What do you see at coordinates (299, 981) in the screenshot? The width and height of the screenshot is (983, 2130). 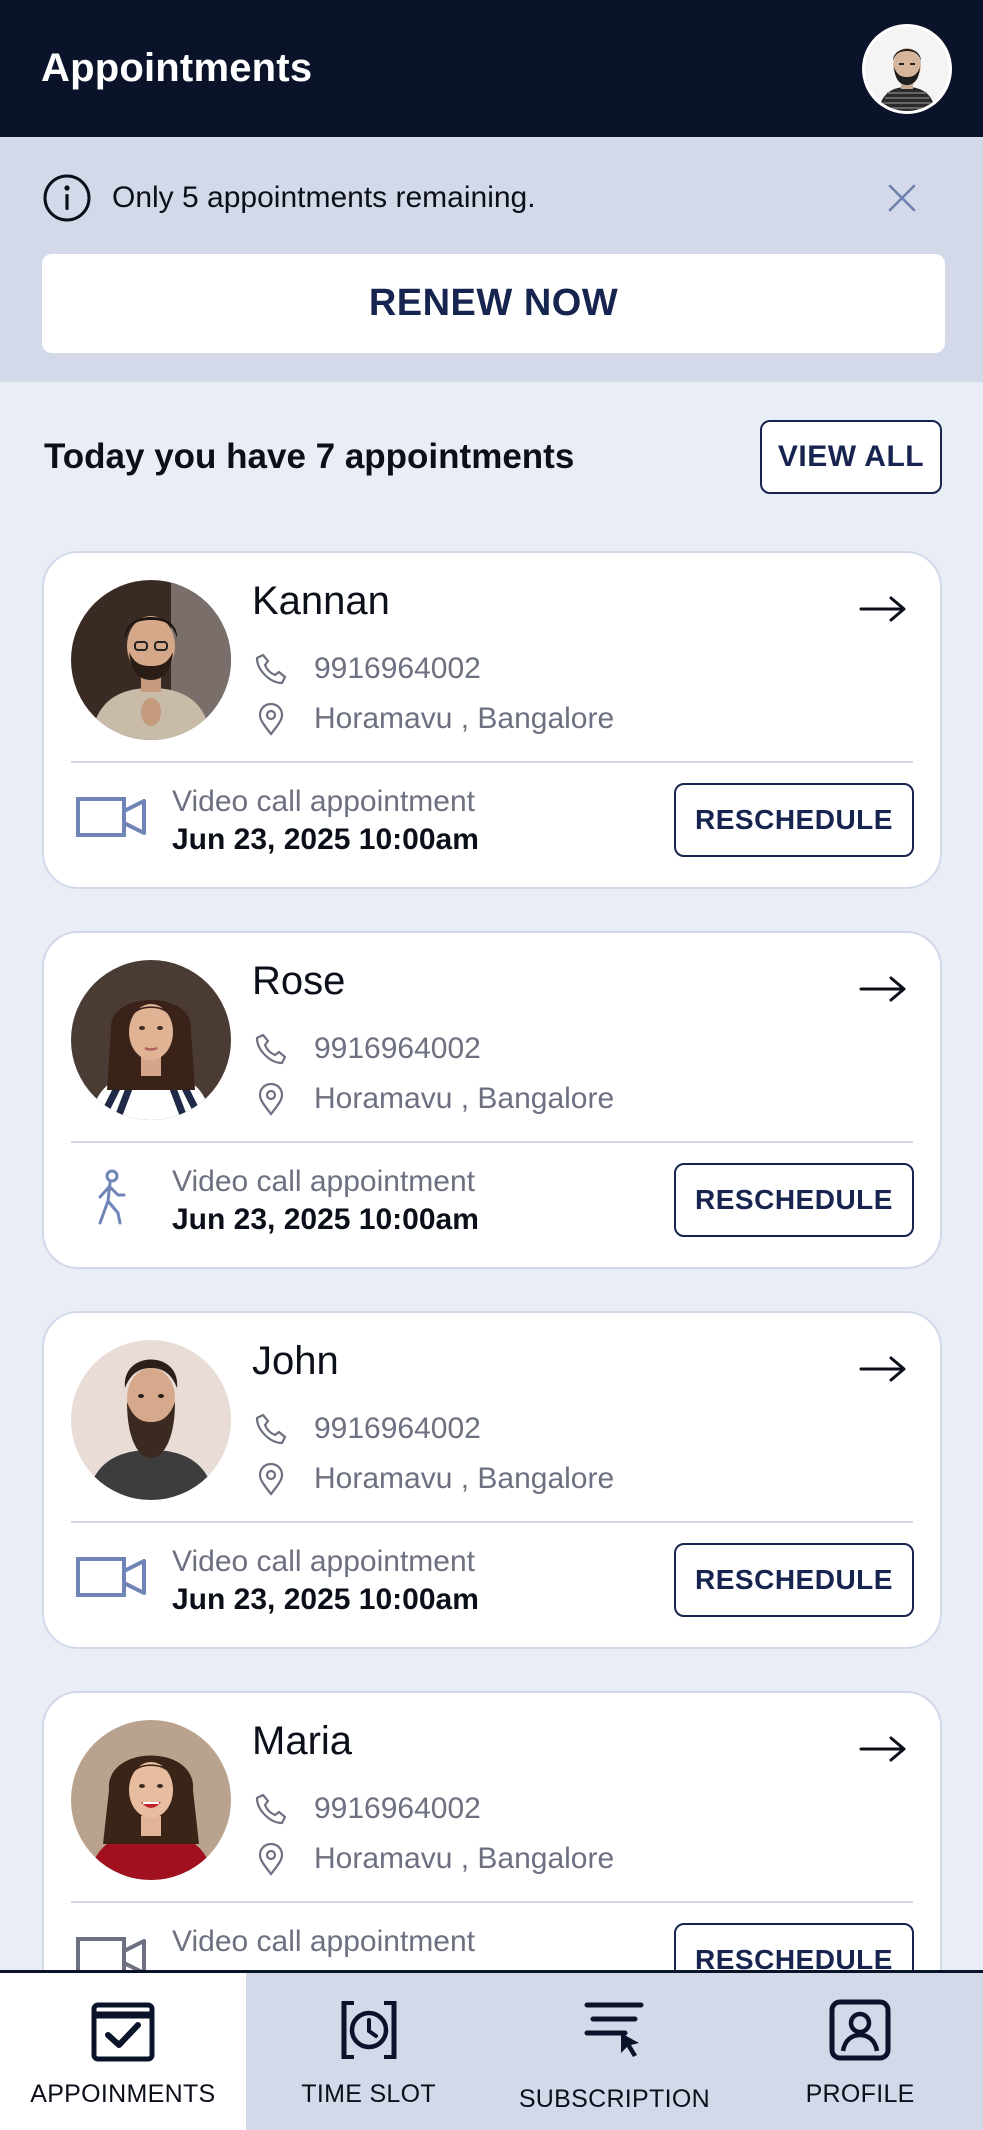 I see `patient-name: Rose` at bounding box center [299, 981].